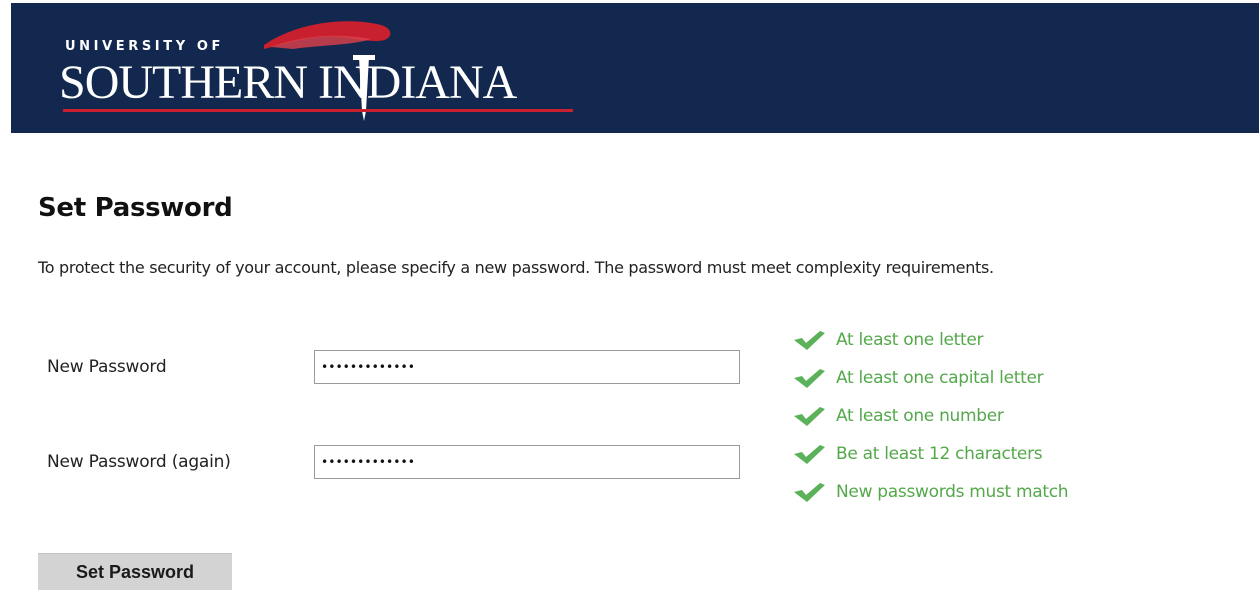 Image resolution: width=1259 pixels, height=590 pixels. I want to click on logo-wordmark: SOUTHERN INDIANA, so click(288, 82).